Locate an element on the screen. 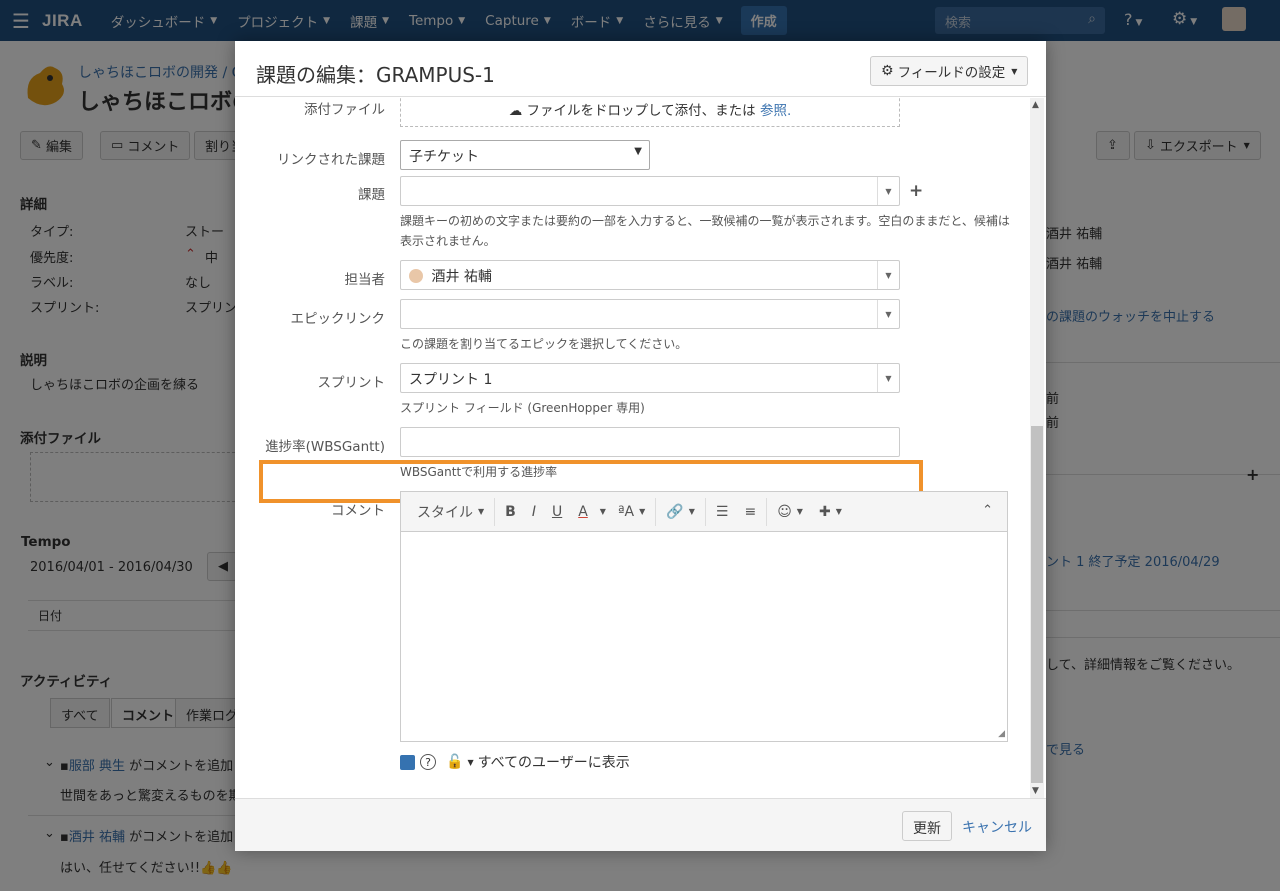  link-icon: 🔗 ▼ is located at coordinates (680, 512).